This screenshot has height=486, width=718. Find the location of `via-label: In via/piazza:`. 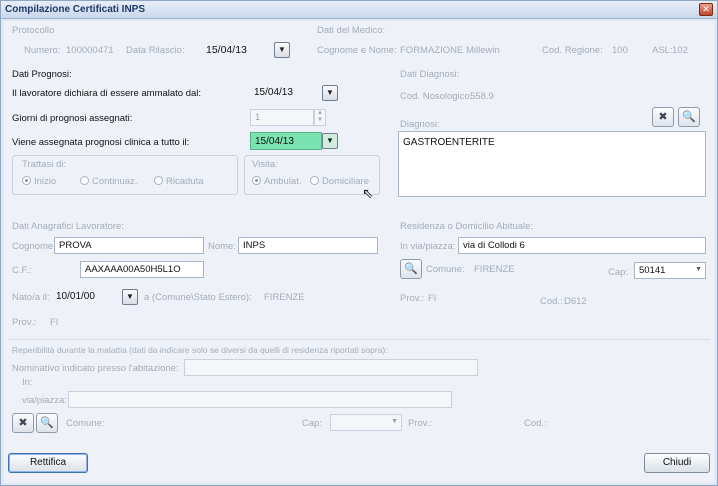

via-label: In via/piazza: is located at coordinates (428, 246).